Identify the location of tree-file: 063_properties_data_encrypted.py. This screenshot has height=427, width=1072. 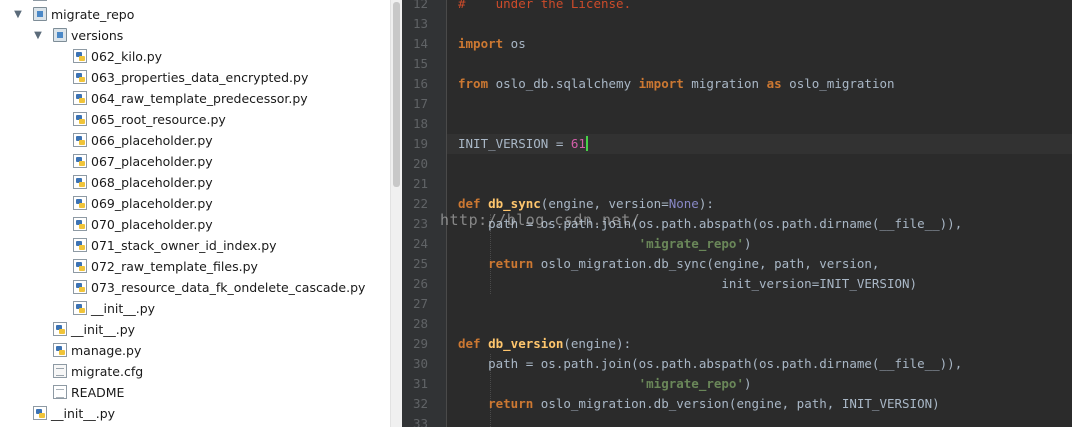
(195, 77).